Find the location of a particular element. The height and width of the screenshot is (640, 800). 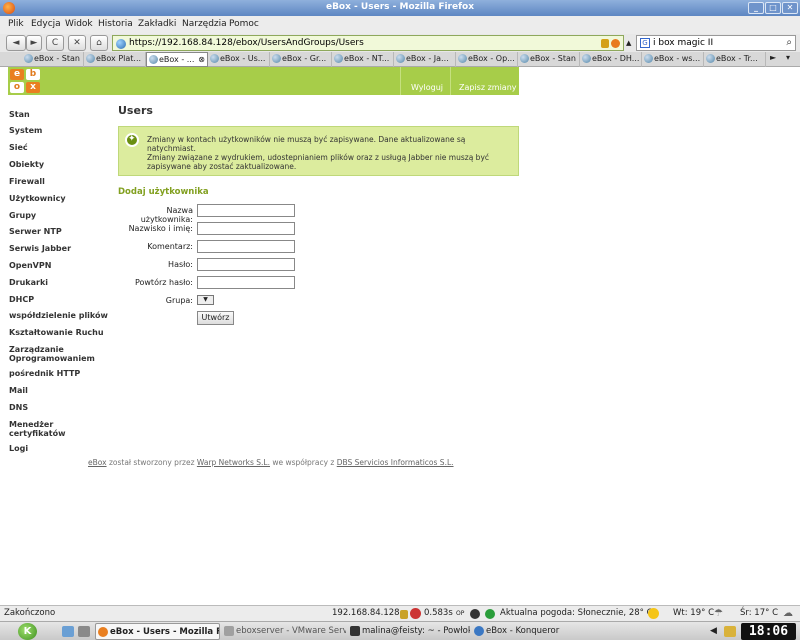

tab-close-icon: ⊗ is located at coordinates (201, 59).